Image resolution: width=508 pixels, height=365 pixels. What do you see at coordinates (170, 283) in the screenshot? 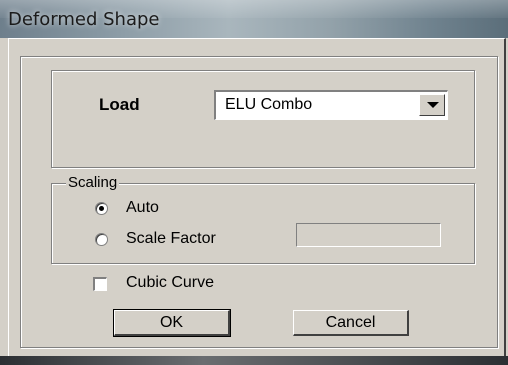
I see `cubic-curve-label: Cubic Curve` at bounding box center [170, 283].